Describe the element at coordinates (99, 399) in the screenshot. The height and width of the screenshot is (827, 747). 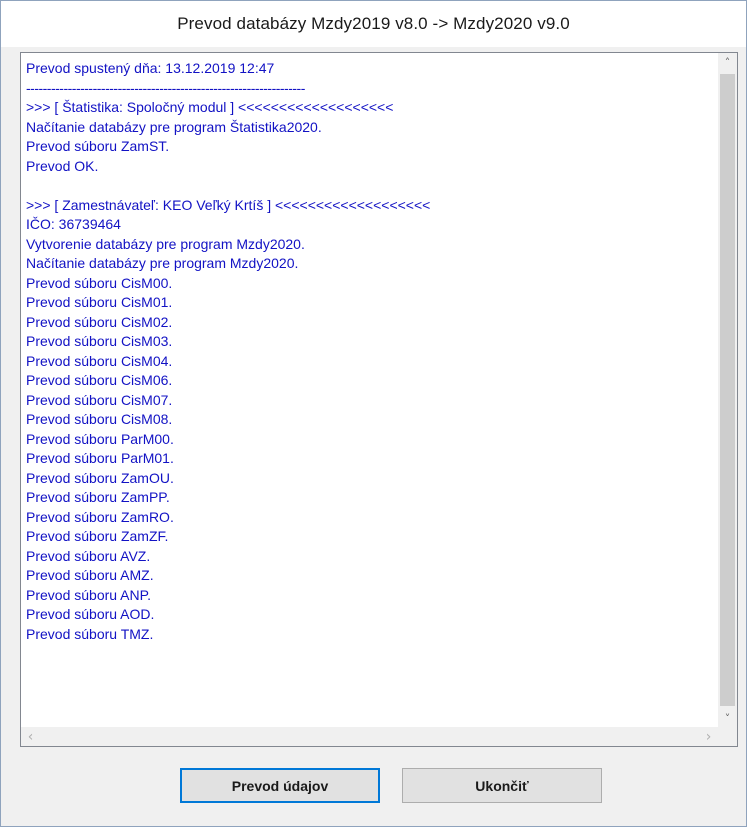
I see `log-line: Prevod súboru CisM07.` at that location.